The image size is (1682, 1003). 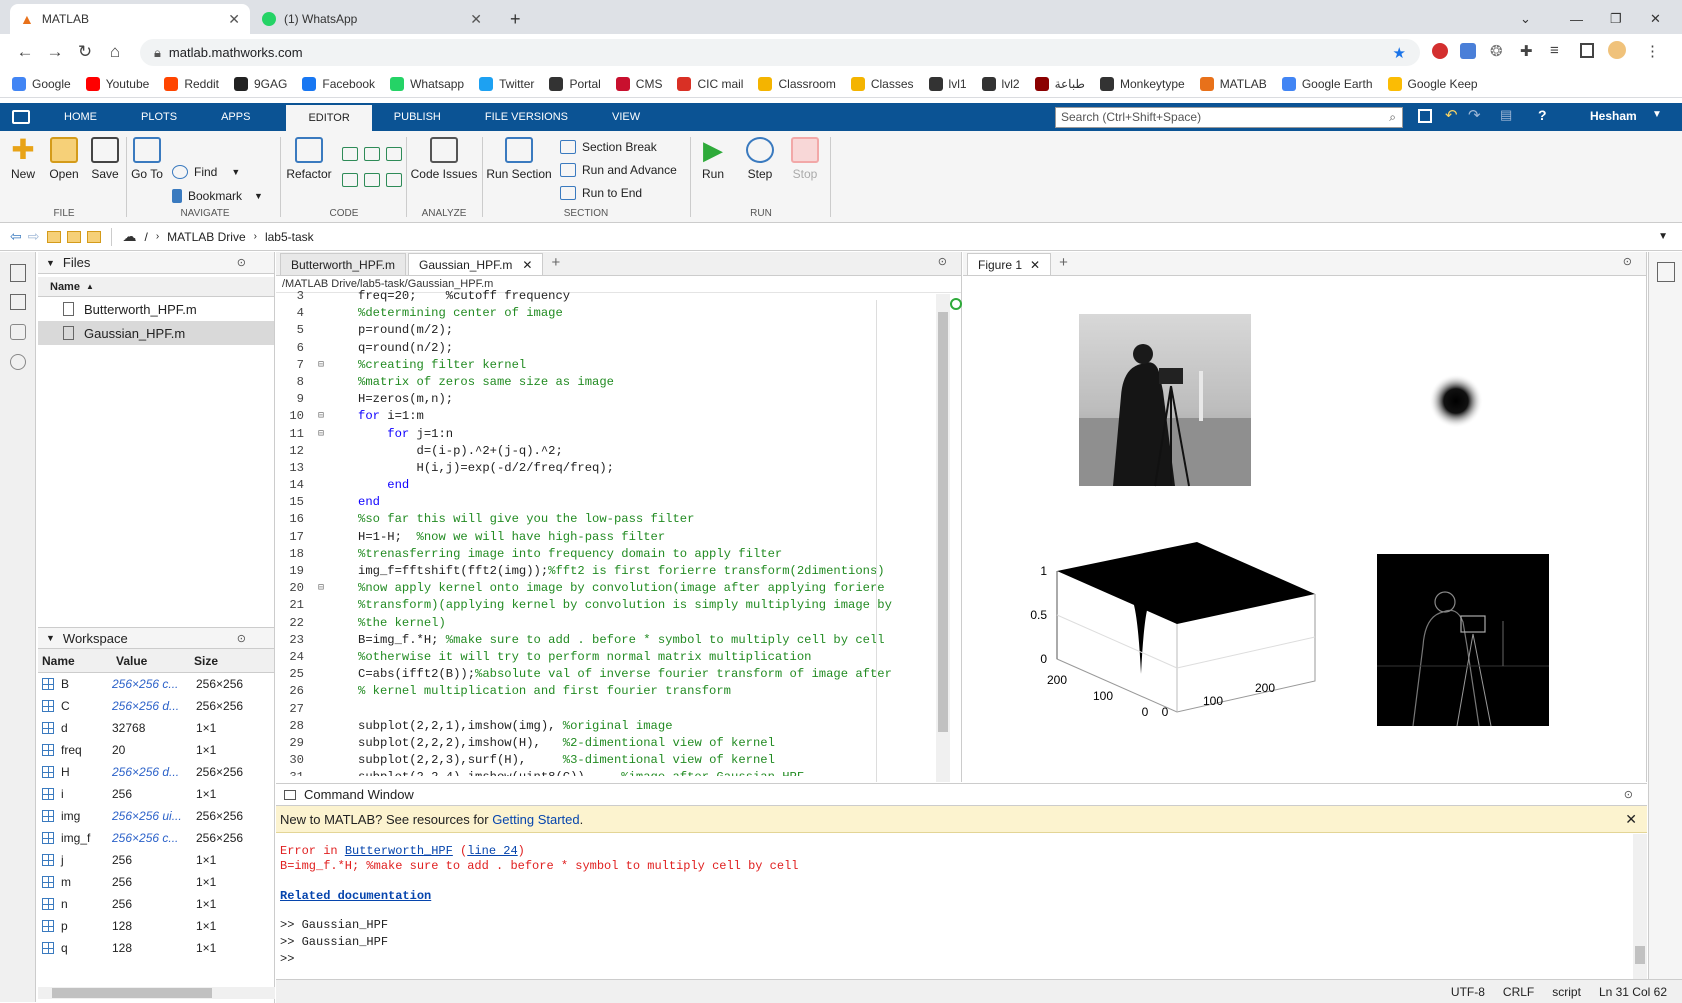 I want to click on code-line: 6 q=round(n/2);, so click(x=606, y=348).